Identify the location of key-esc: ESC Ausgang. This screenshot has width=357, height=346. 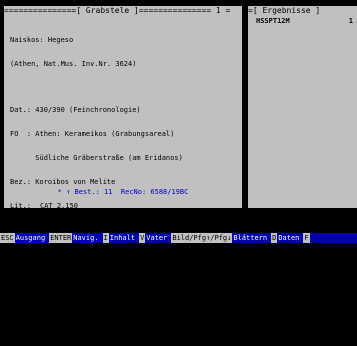
(23, 238).